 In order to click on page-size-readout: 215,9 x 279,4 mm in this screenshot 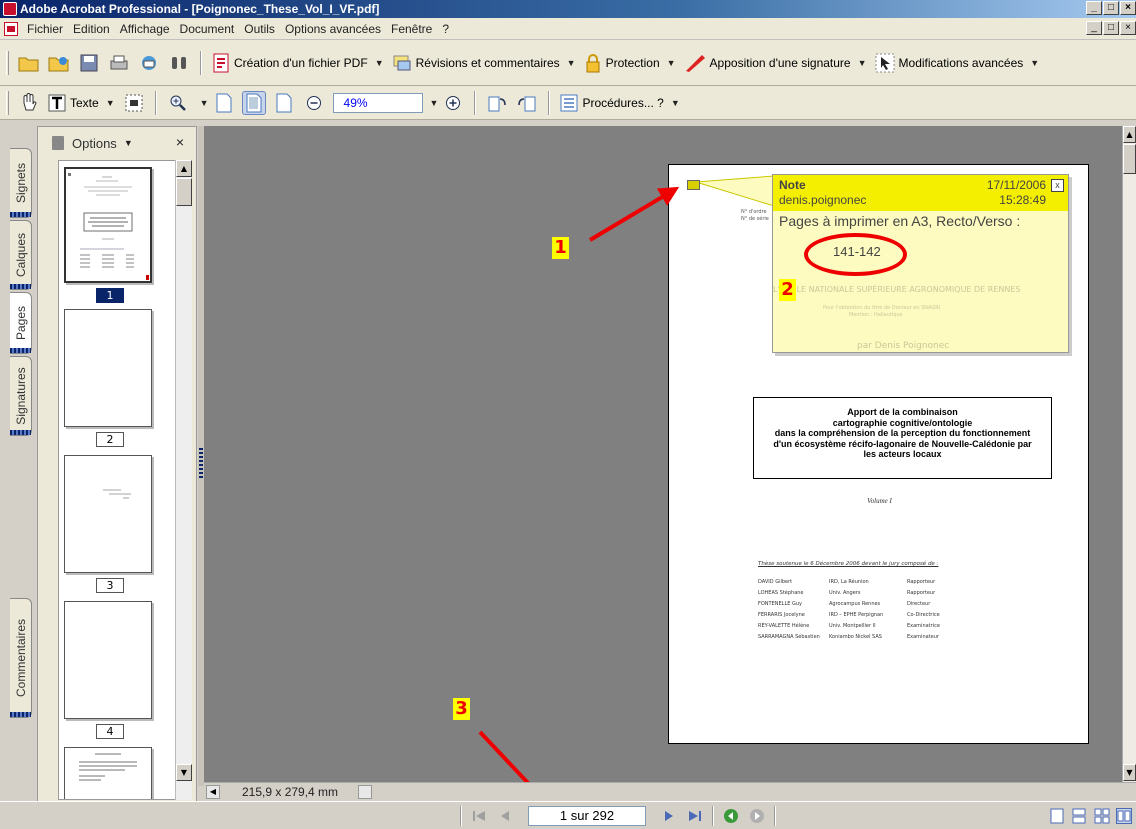, I will do `click(290, 792)`.